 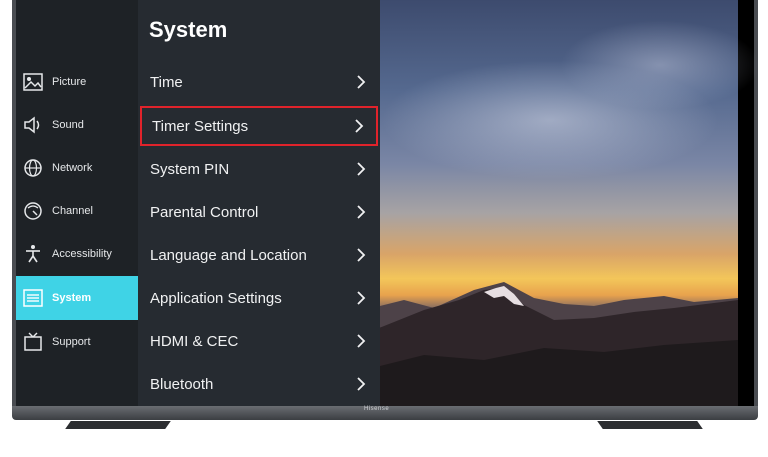 I want to click on sidebar-item-label: Accessibility, so click(x=82, y=254).